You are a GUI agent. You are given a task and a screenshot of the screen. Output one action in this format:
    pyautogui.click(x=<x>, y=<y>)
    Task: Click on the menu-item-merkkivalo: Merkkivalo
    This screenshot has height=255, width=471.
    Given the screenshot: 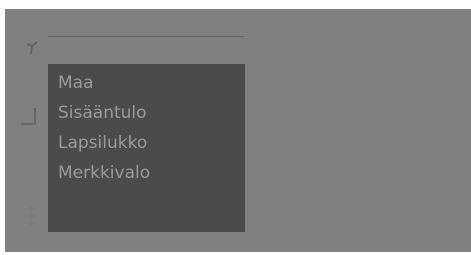 What is the action you would take?
    pyautogui.click(x=151, y=173)
    